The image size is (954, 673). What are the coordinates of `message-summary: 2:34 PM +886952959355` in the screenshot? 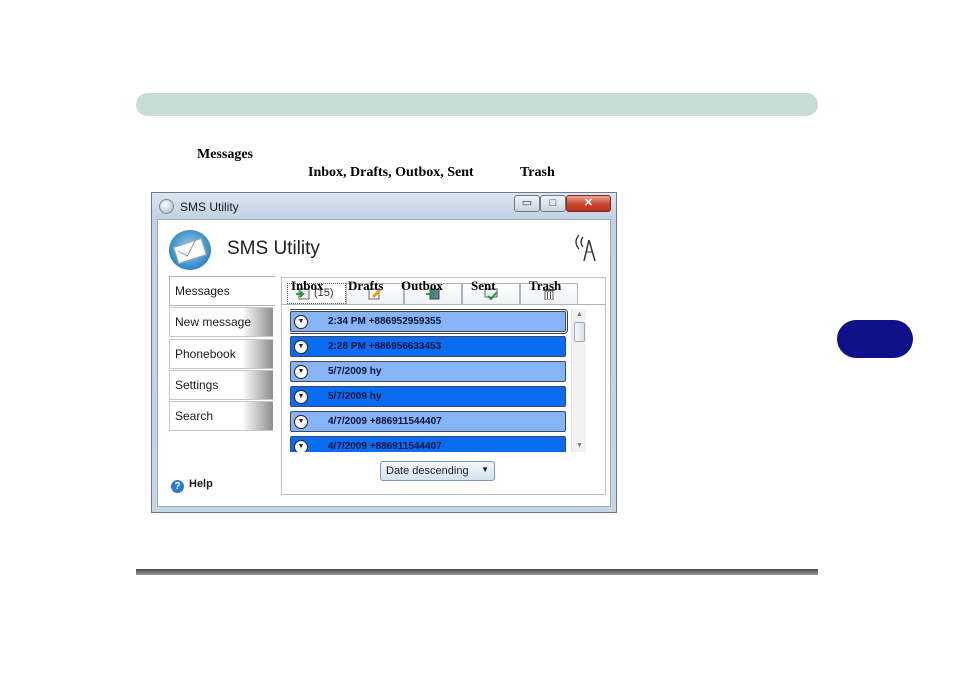 It's located at (385, 321).